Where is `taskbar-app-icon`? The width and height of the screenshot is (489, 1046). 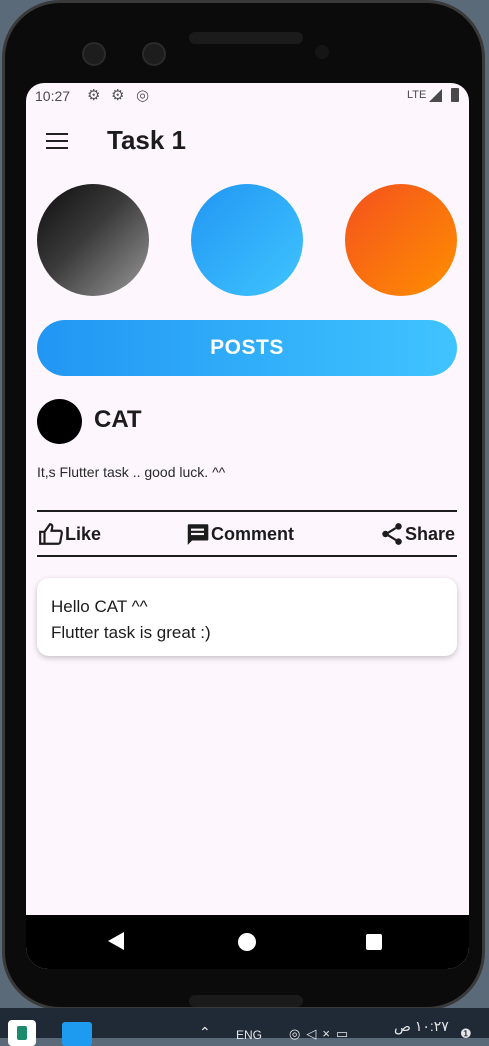
taskbar-app-icon is located at coordinates (22, 1033).